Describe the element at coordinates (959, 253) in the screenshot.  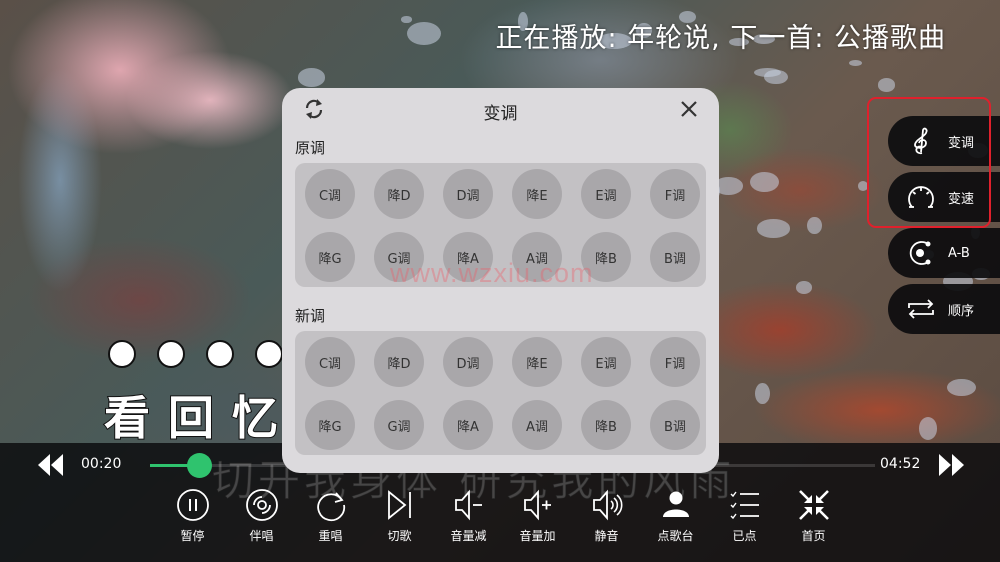
I see `side-item-label: A-B` at that location.